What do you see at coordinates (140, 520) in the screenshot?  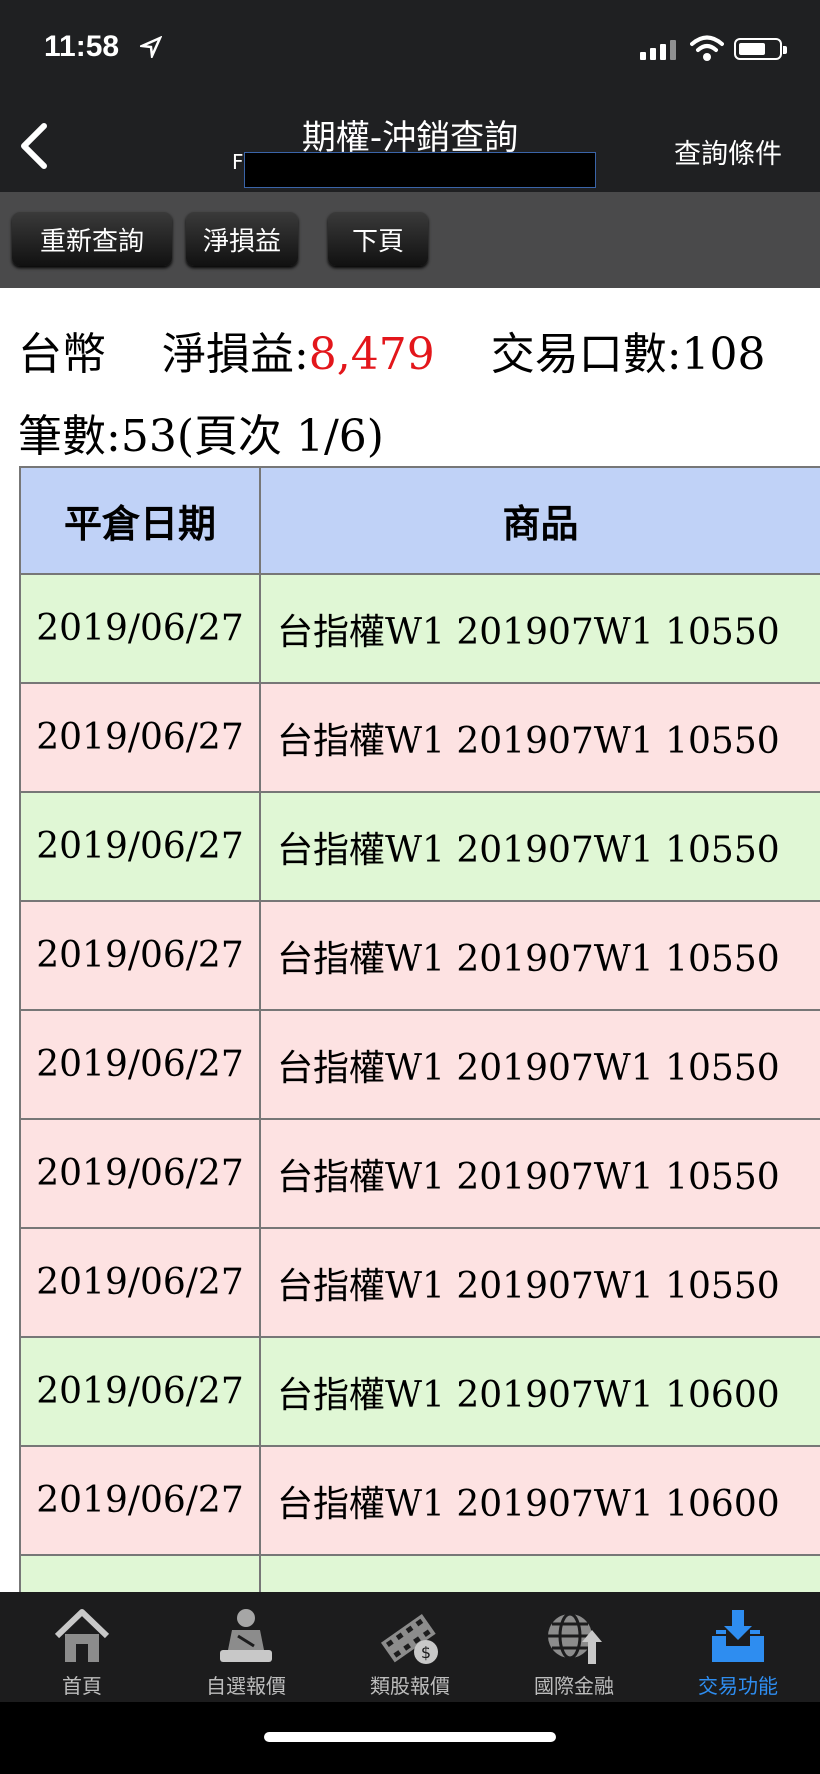 I see `header-close-date: 平倉日期` at bounding box center [140, 520].